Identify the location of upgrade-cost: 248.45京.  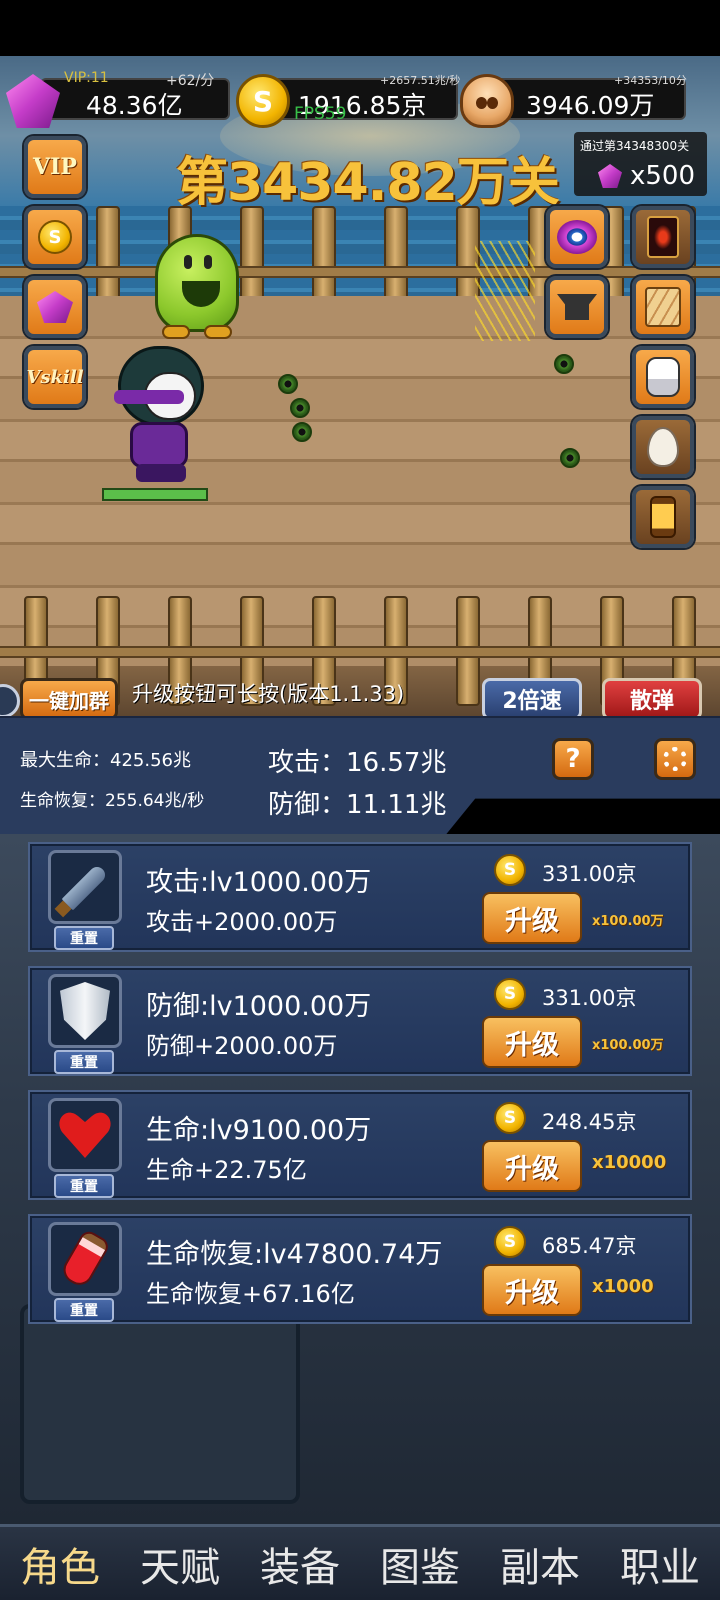
(589, 1122).